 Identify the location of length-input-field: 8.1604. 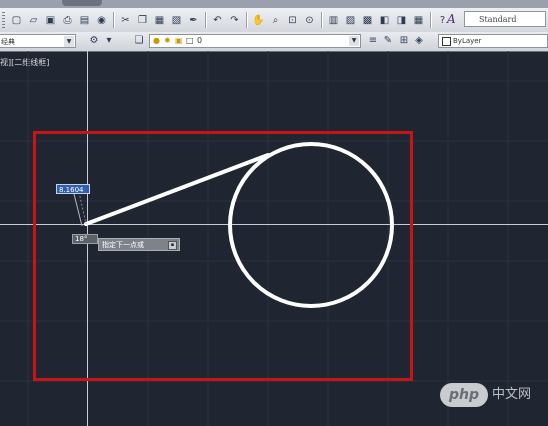
(73, 189).